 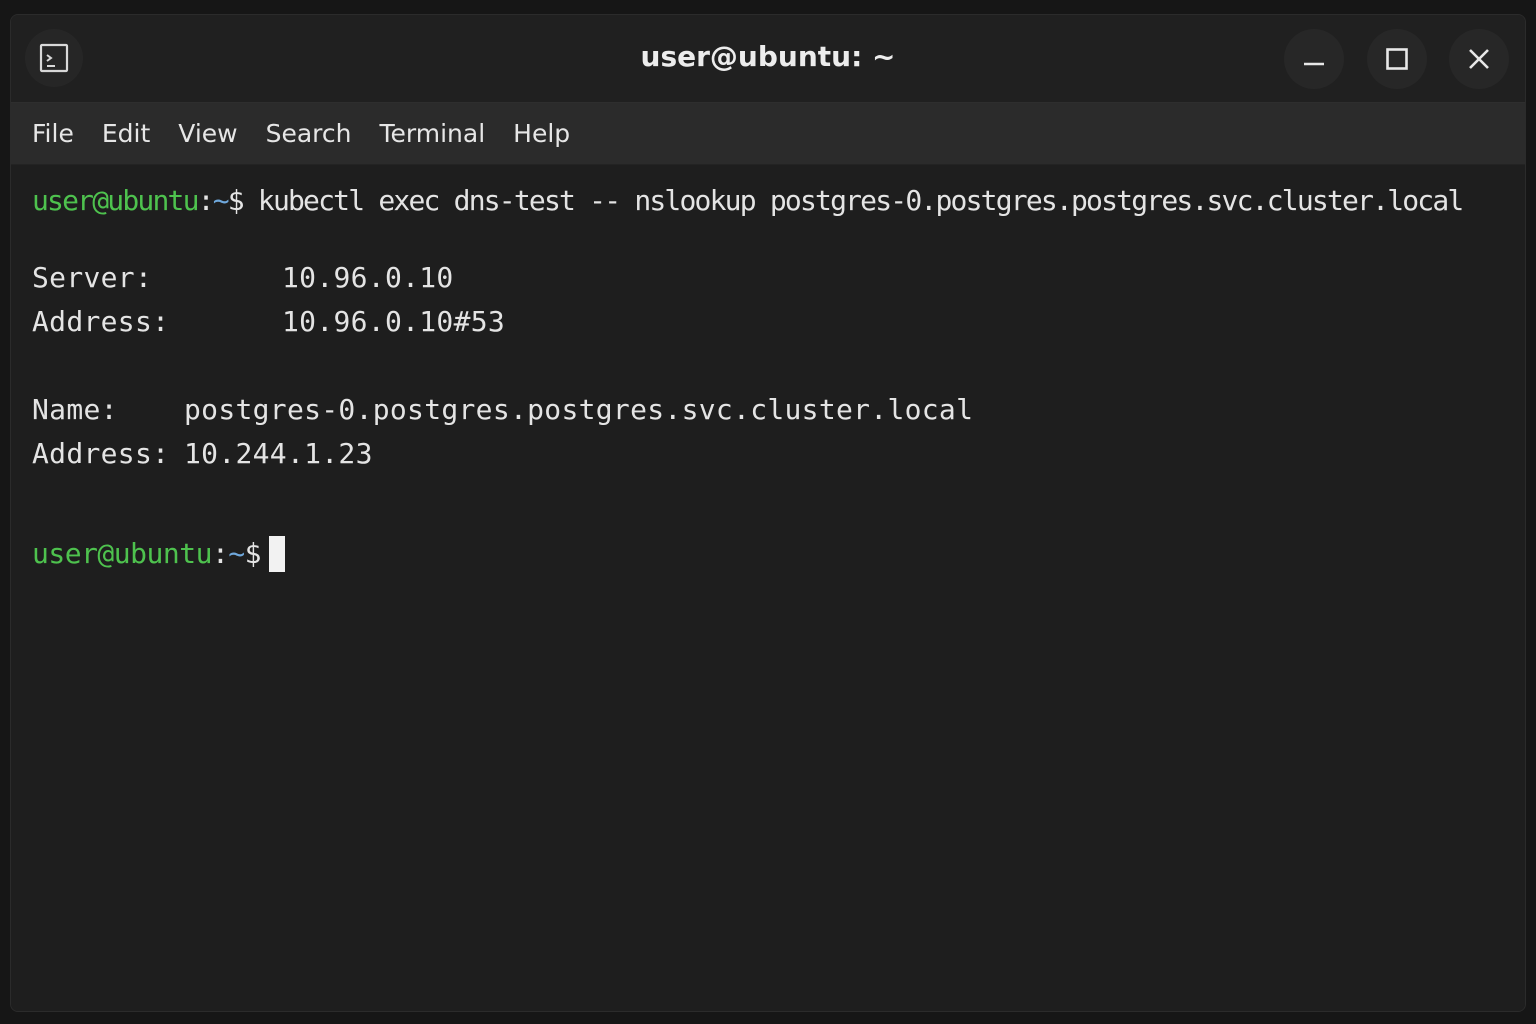 What do you see at coordinates (53, 133) in the screenshot?
I see `menu-file: File` at bounding box center [53, 133].